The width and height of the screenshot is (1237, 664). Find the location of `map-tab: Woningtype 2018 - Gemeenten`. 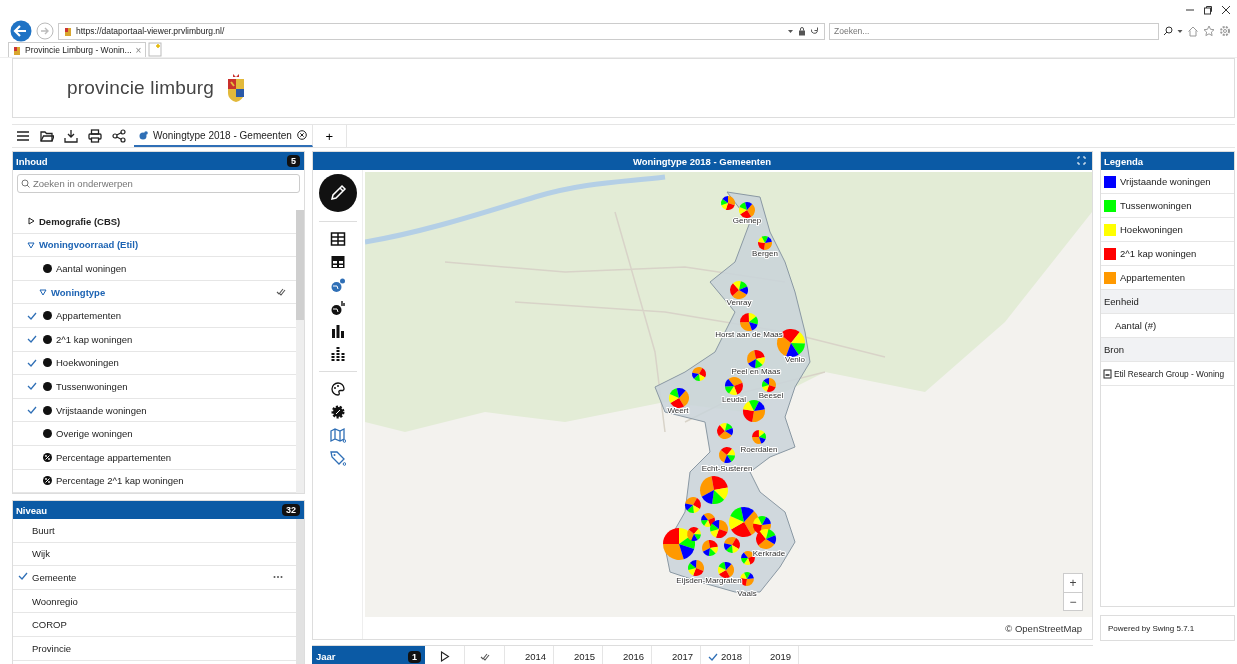

map-tab: Woningtype 2018 - Gemeenten is located at coordinates (223, 136).